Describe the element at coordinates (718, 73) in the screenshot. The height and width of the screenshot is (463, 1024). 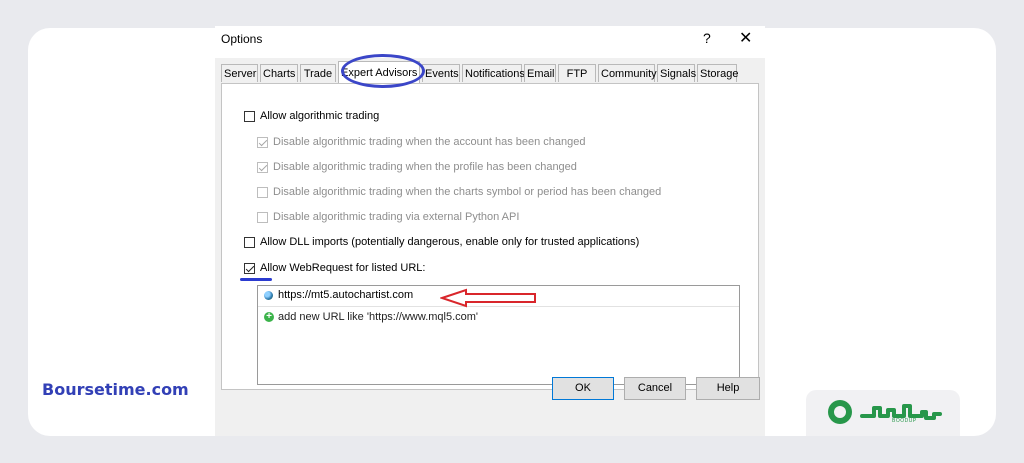
I see `tab-storage: Storage` at that location.